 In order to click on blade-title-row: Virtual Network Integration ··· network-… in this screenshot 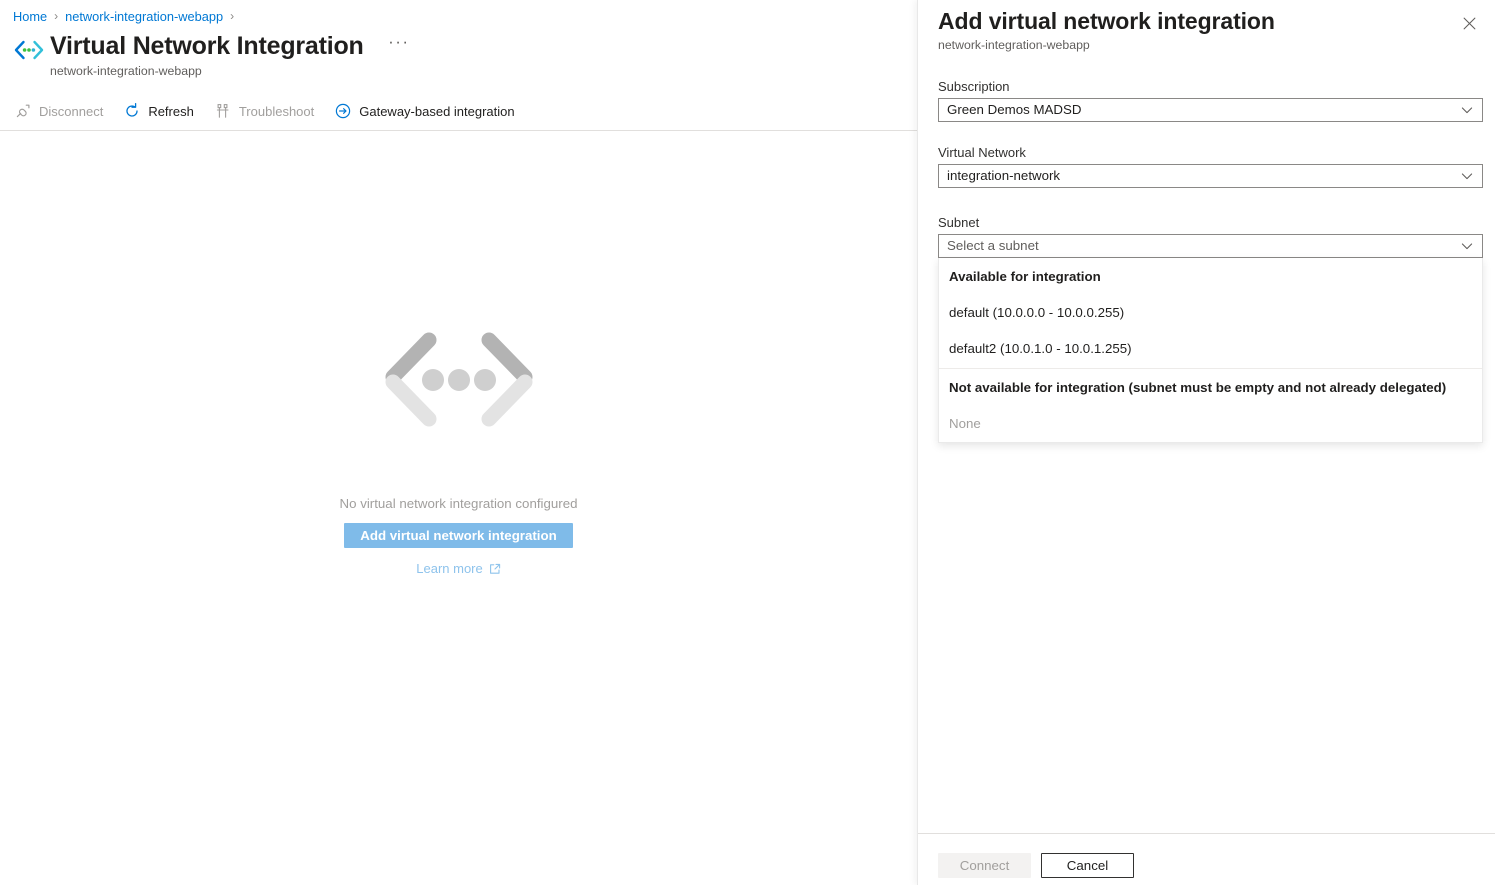, I will do `click(211, 54)`.